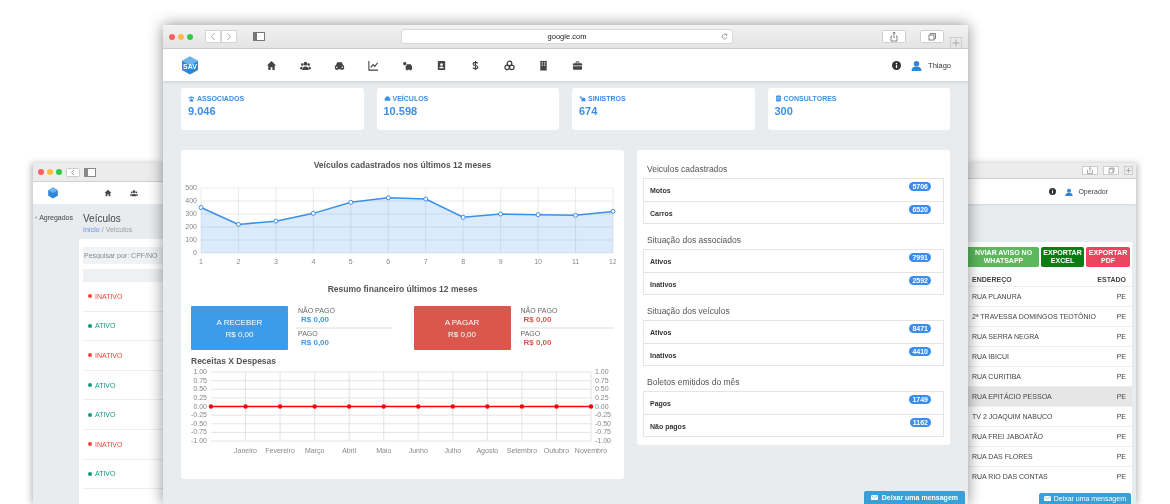  What do you see at coordinates (402, 165) in the screenshot?
I see `chart-title: Veículos cadastrados nos últimos 12 meses` at bounding box center [402, 165].